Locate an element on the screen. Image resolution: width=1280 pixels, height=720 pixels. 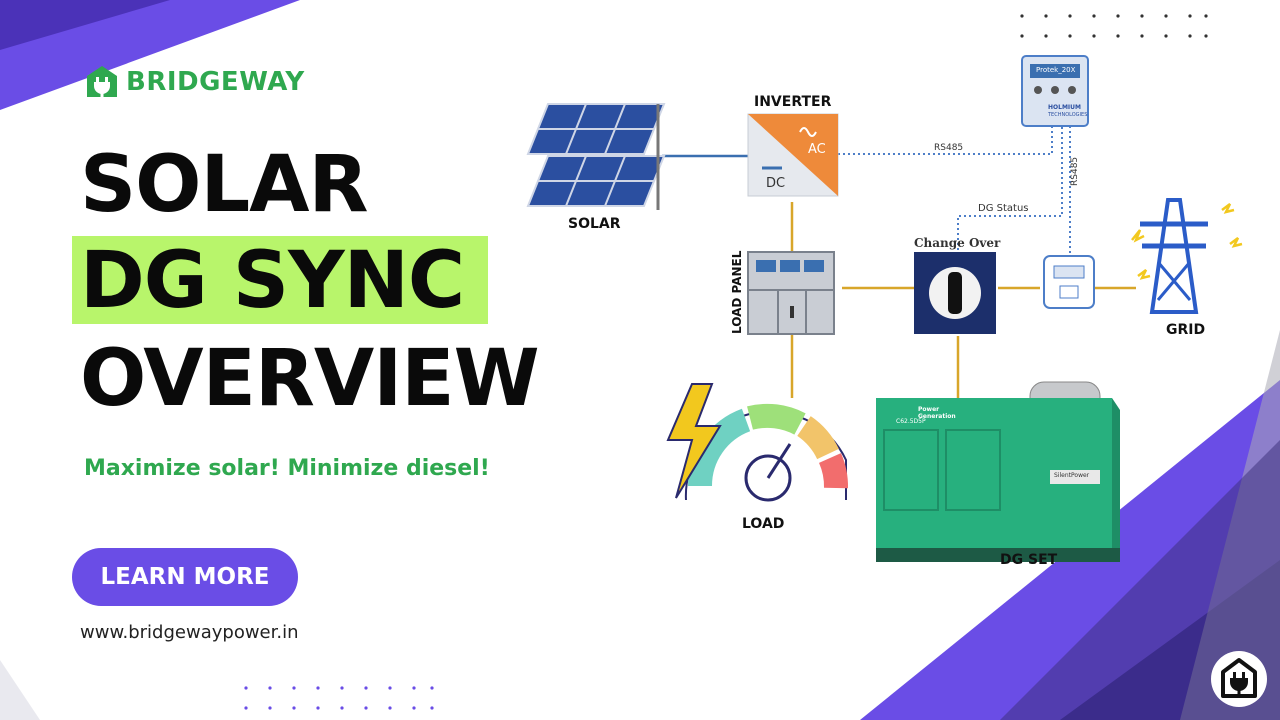
dg-brand-line1: Power is located at coordinates (929, 409).